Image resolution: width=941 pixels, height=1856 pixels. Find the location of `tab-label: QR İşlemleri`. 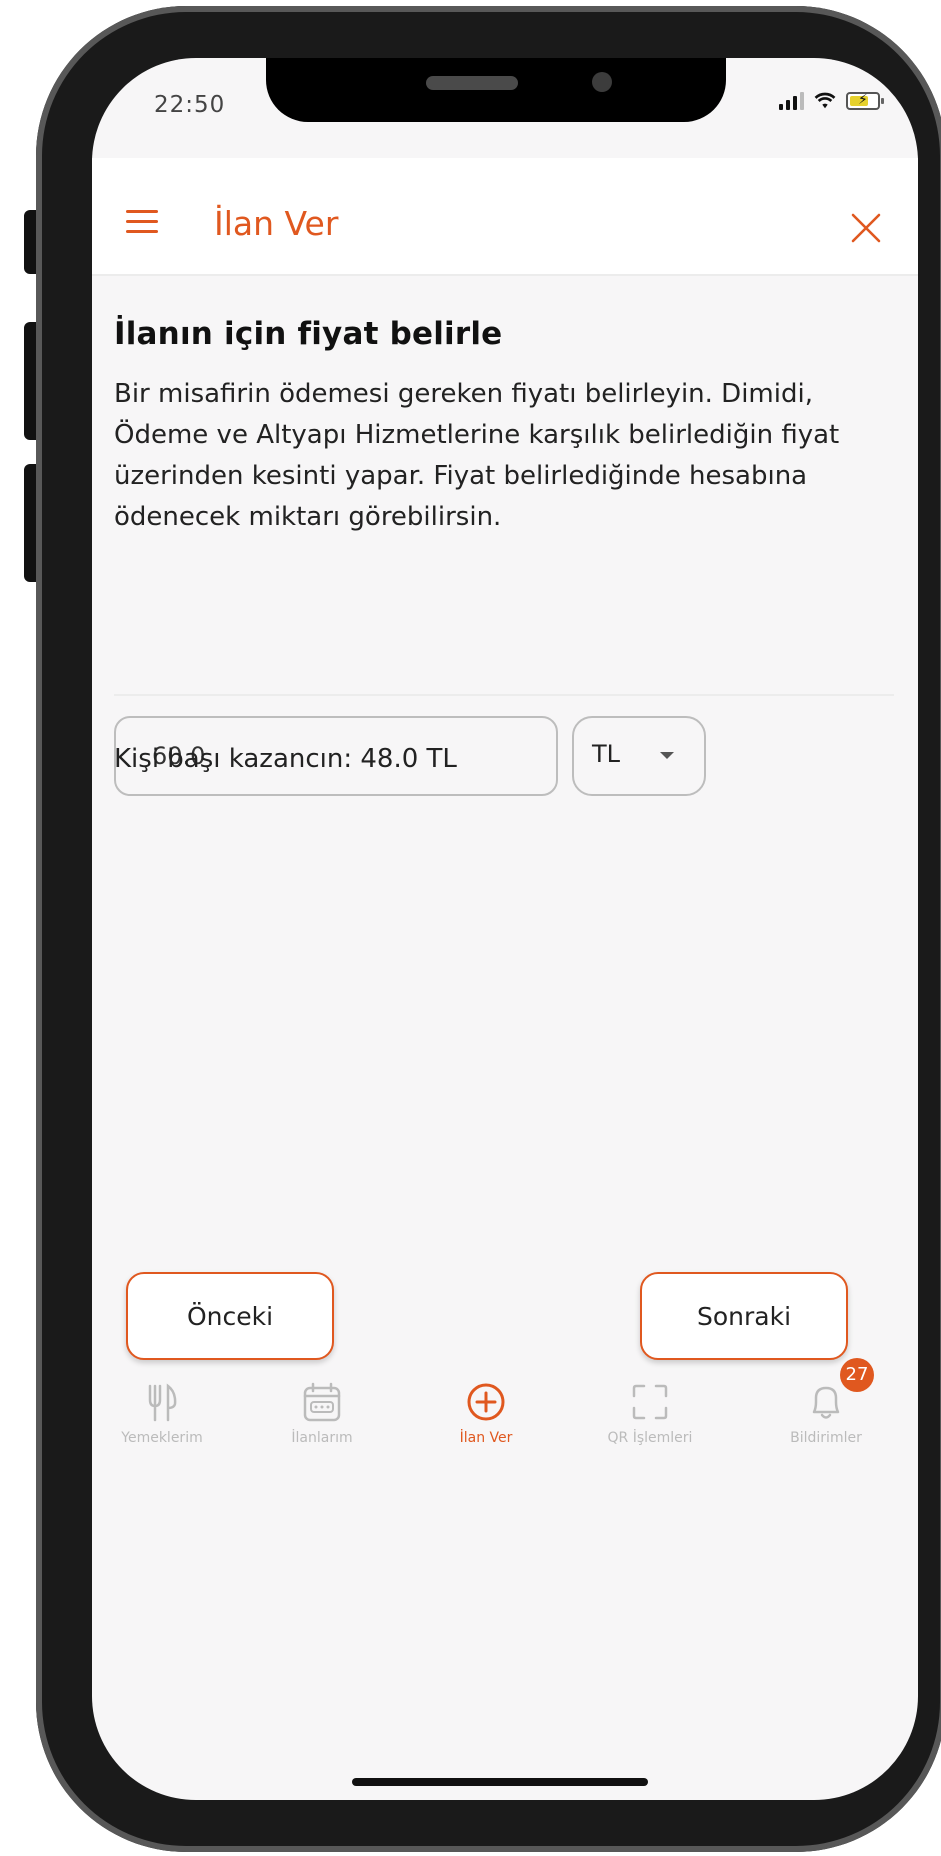

tab-label: QR İşlemleri is located at coordinates (650, 1438).